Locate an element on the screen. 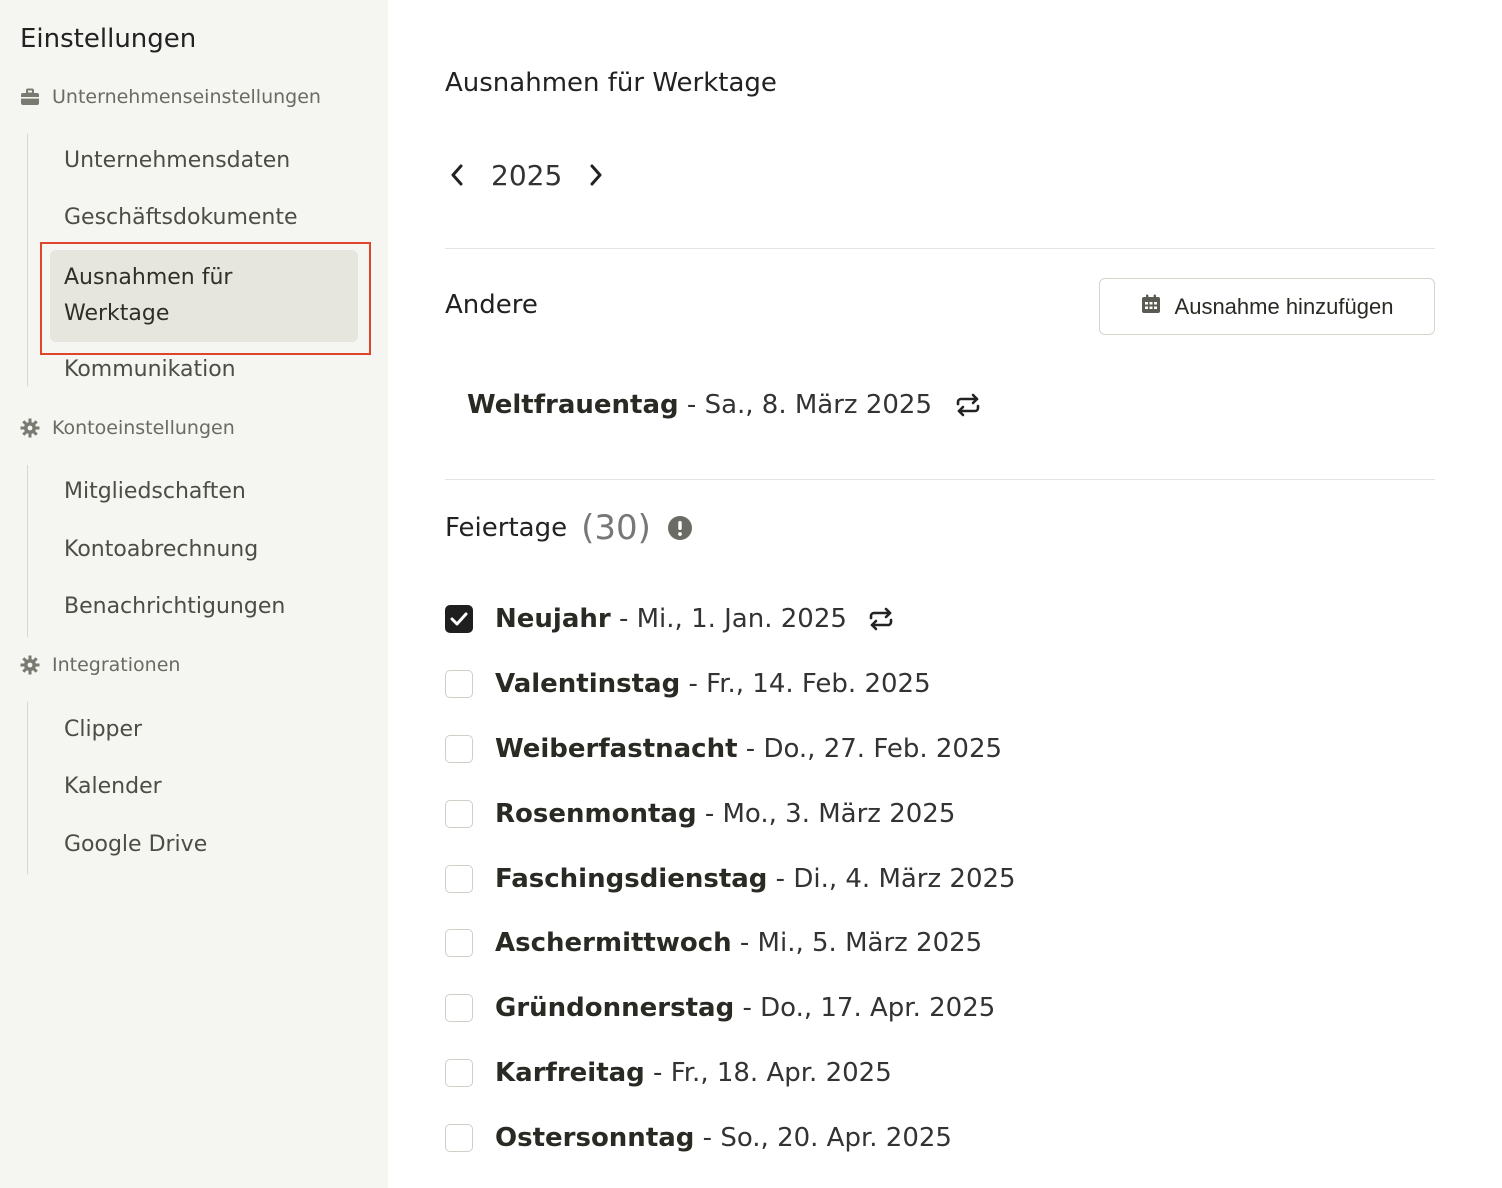 The width and height of the screenshot is (1502, 1188). holiday-name: Ostersonntag is located at coordinates (595, 1138).